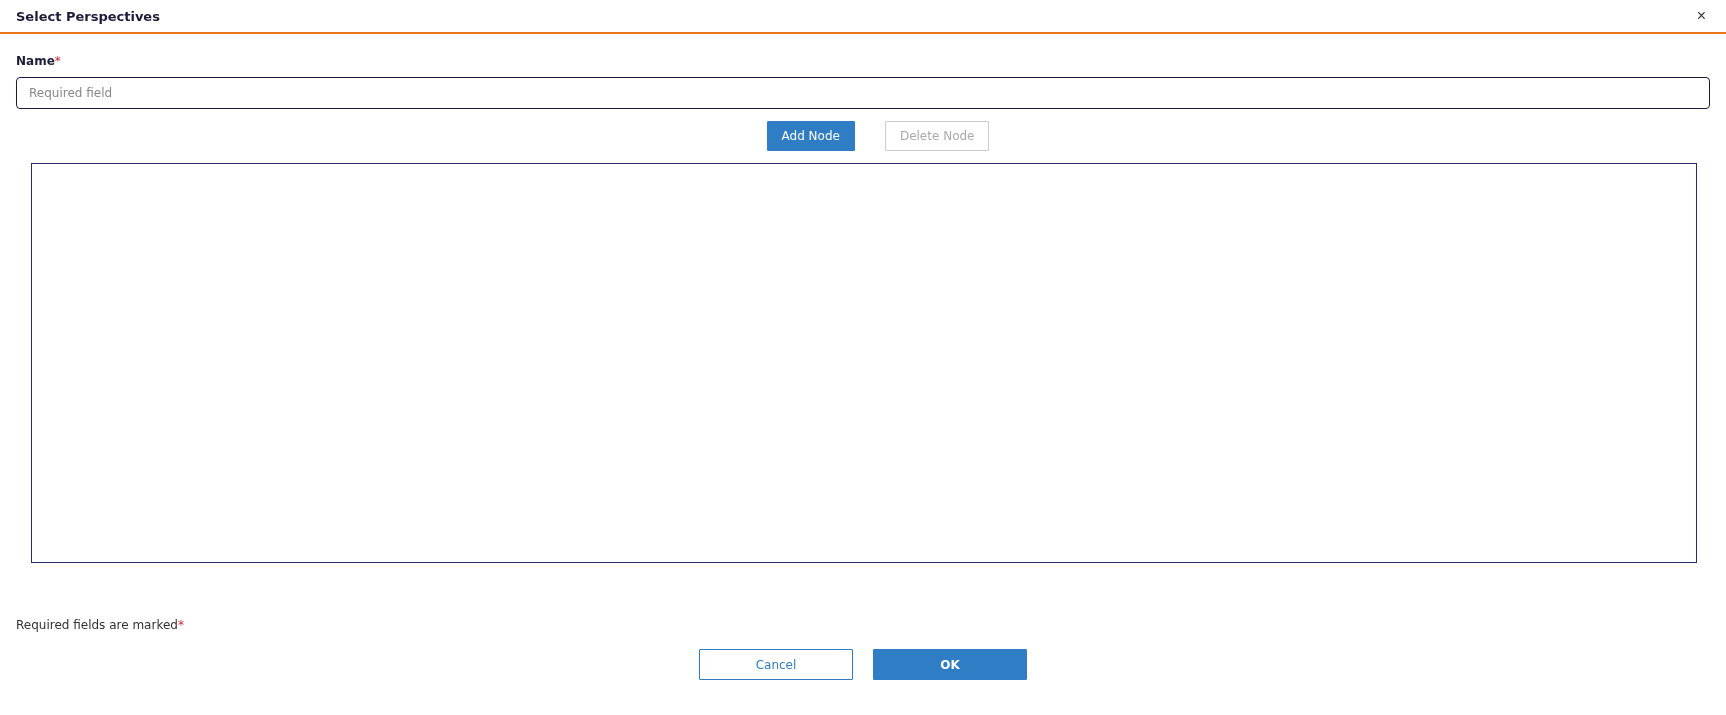  What do you see at coordinates (97, 625) in the screenshot?
I see `footer-note: Required fields are marked` at bounding box center [97, 625].